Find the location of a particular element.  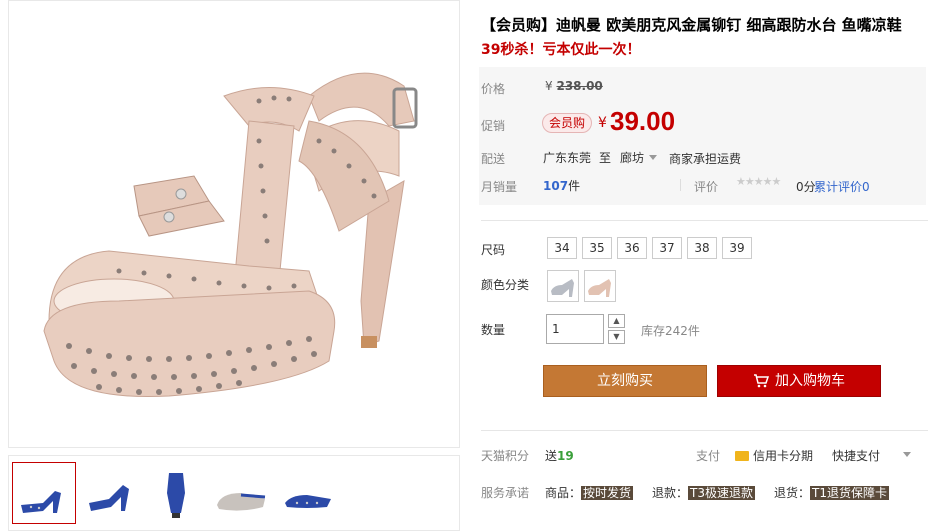

points-number: 19 is located at coordinates (565, 456).